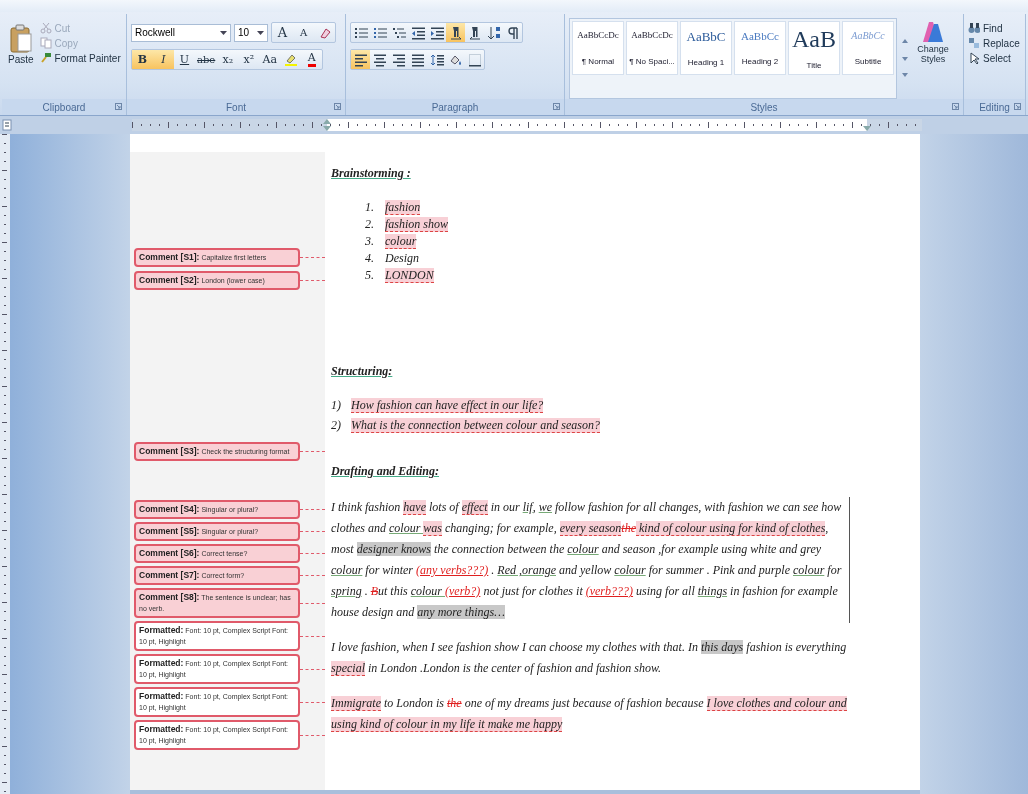 Image resolution: width=1028 pixels, height=794 pixels. I want to click on style-tile: AaB Title, so click(814, 48).